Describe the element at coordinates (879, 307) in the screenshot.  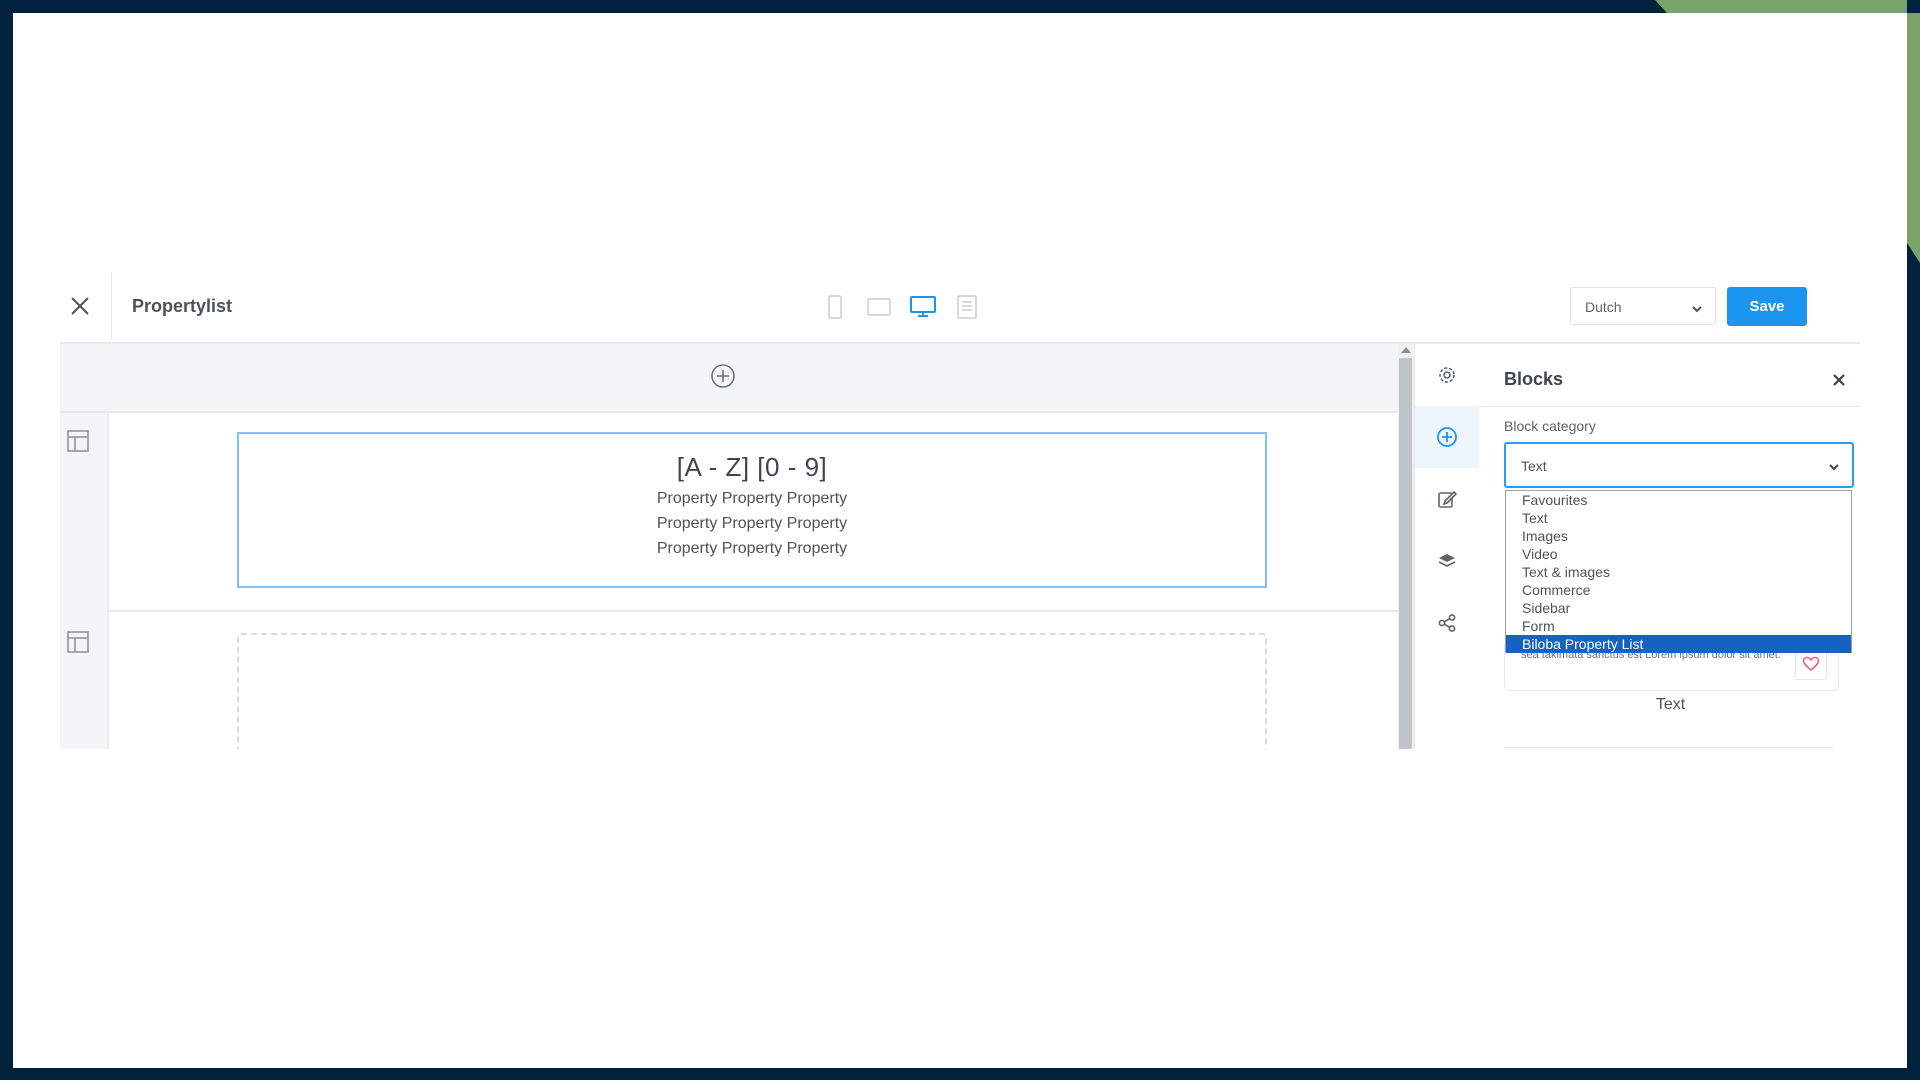
I see `tablet-view-icon` at that location.